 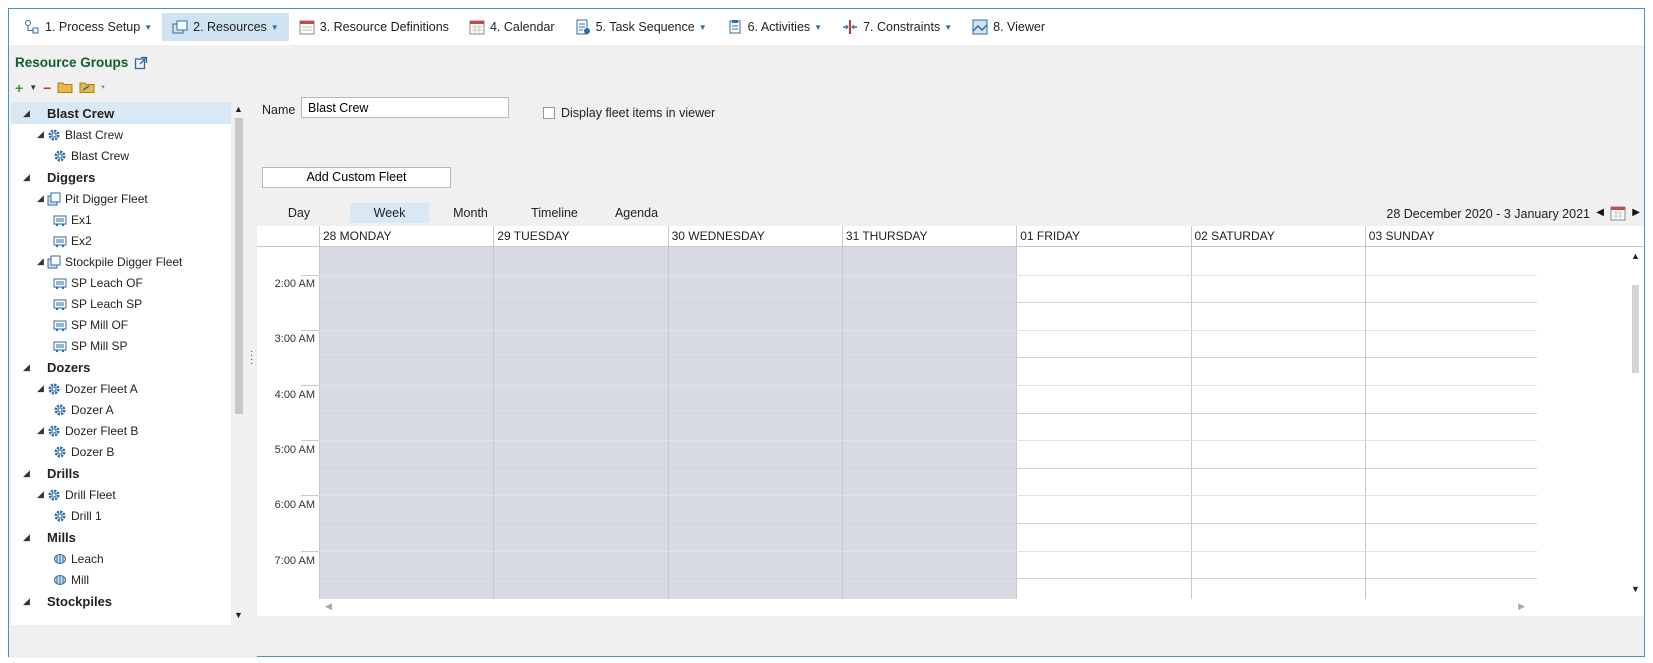 What do you see at coordinates (121, 558) in the screenshot?
I see `tree-item: Leach` at bounding box center [121, 558].